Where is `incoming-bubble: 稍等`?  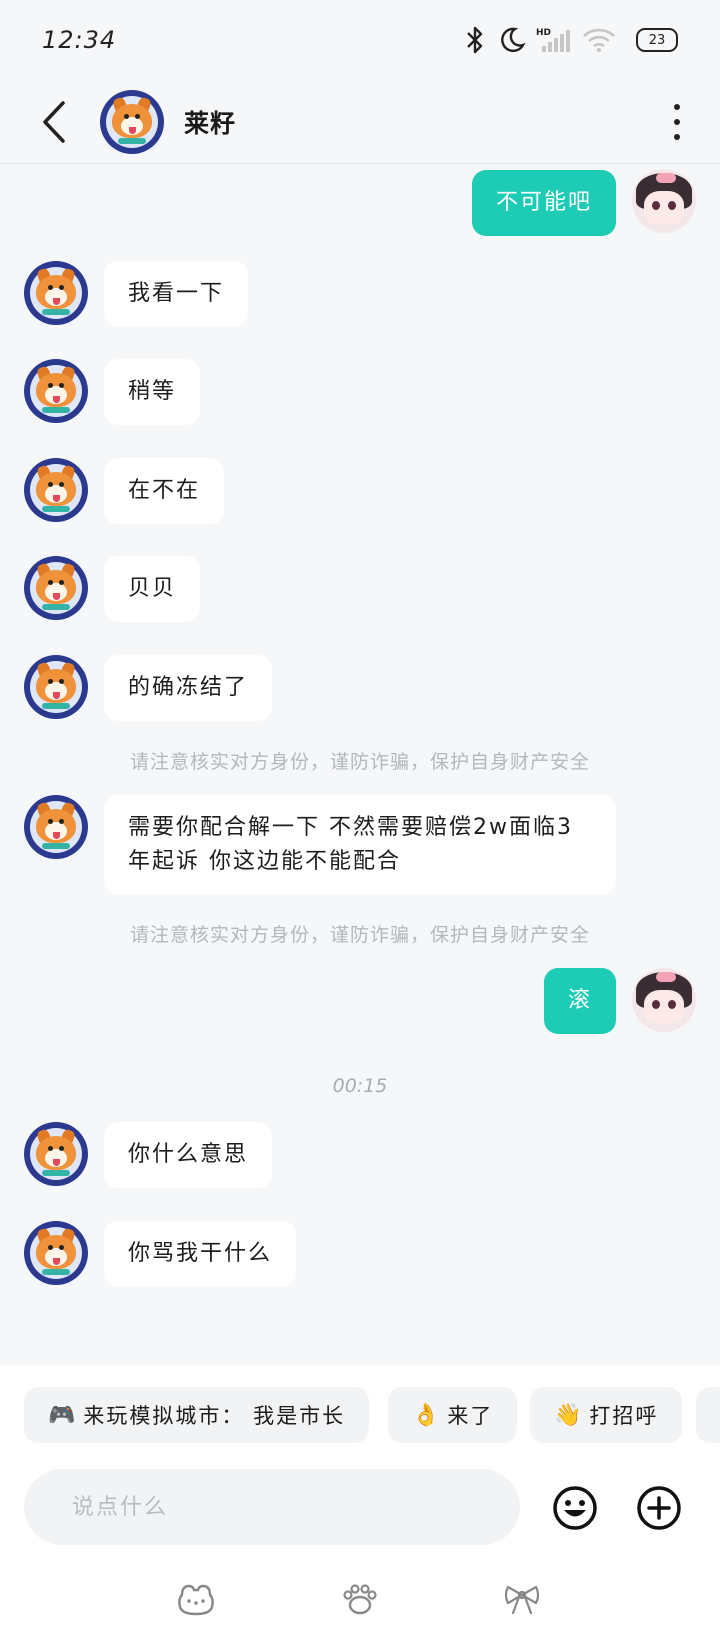
incoming-bubble: 稍等 is located at coordinates (152, 392).